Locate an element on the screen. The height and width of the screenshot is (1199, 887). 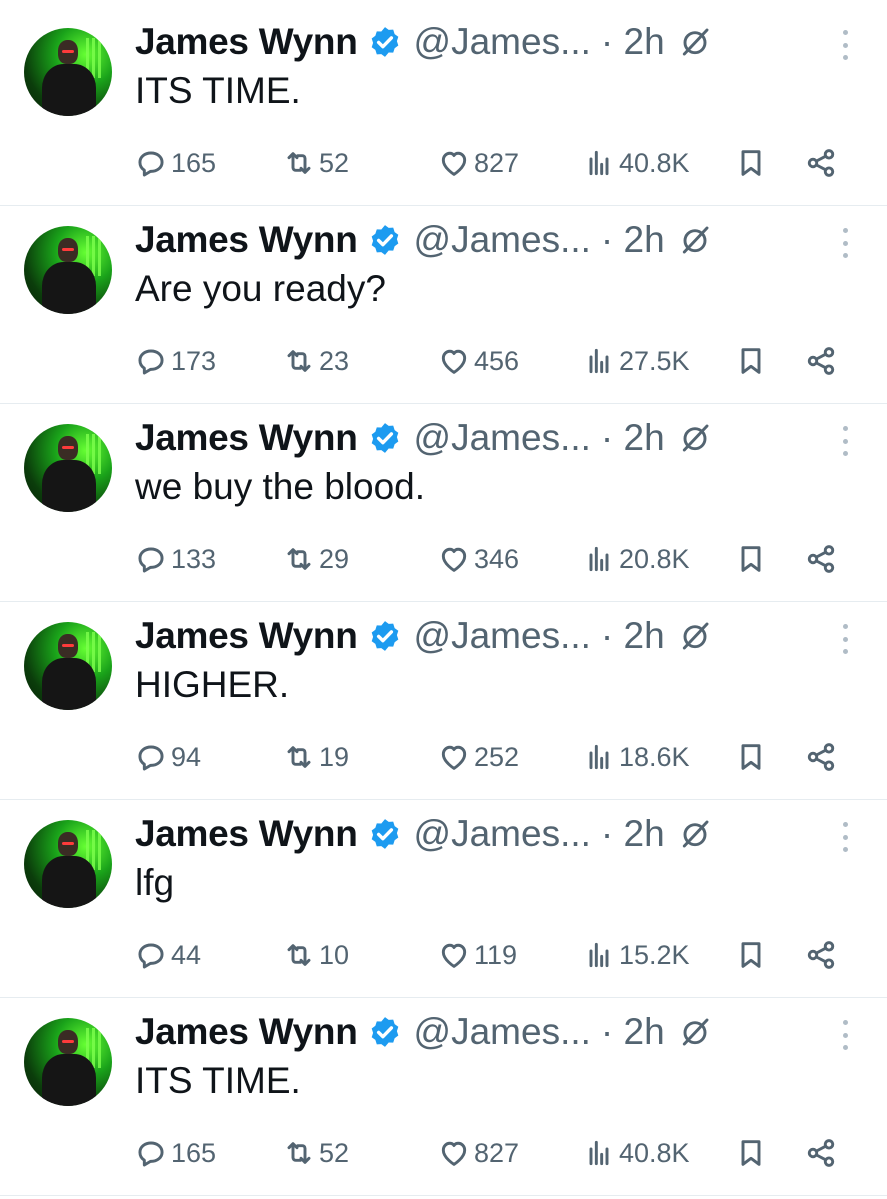
views-button: 27.5K is located at coordinates (636, 361).